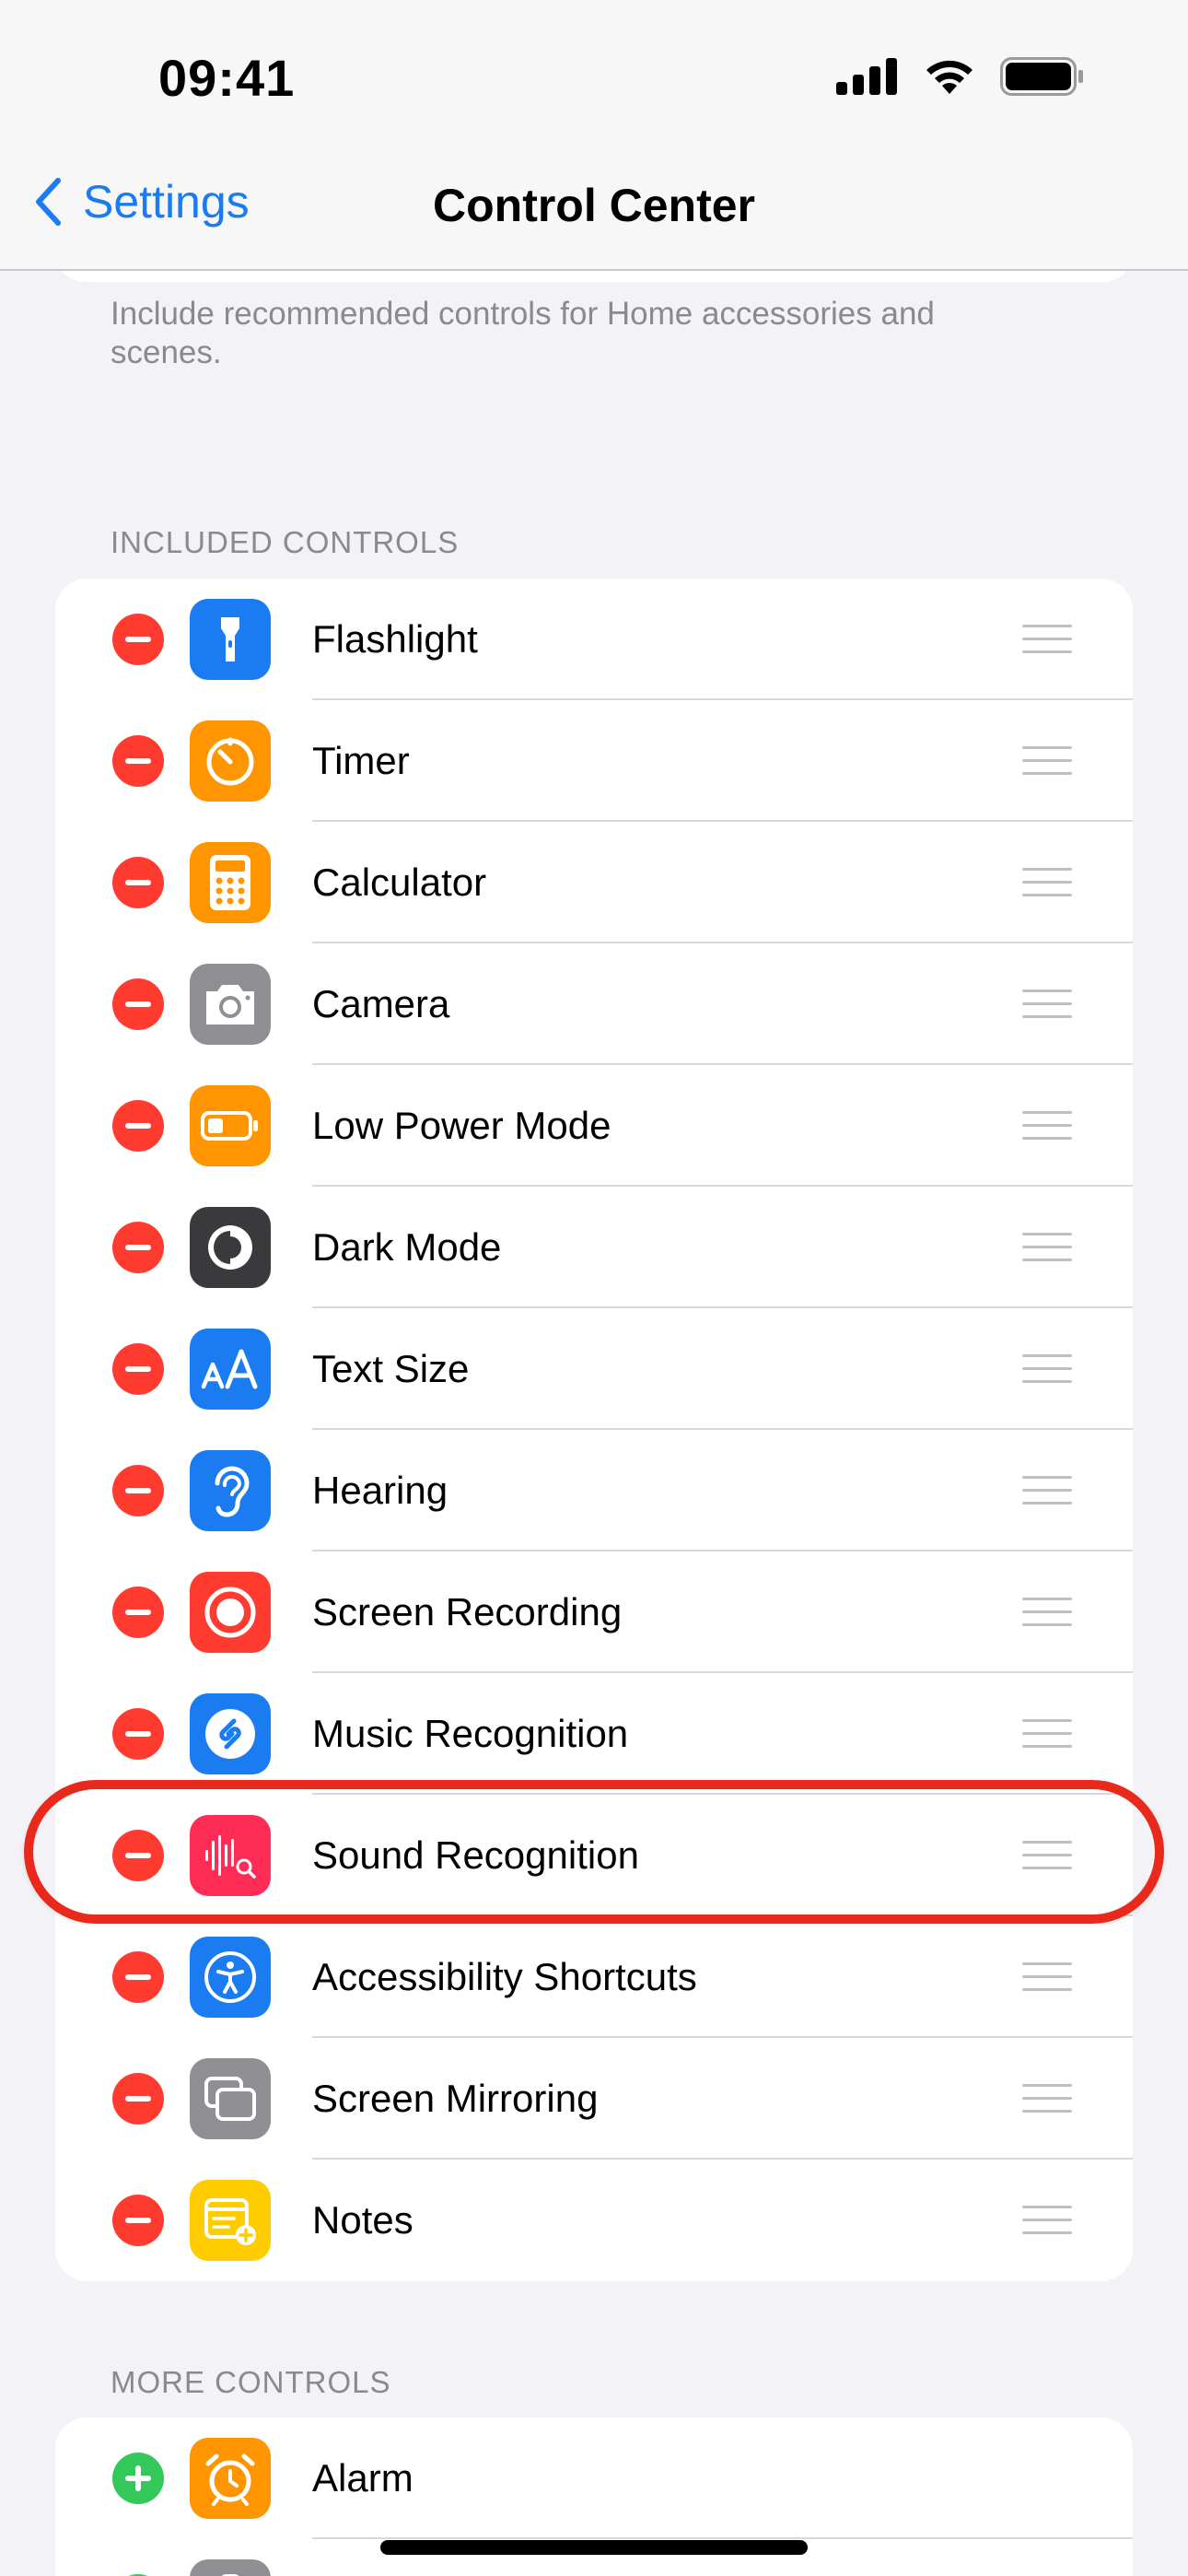  I want to click on row-label: Music Recognition, so click(470, 1733).